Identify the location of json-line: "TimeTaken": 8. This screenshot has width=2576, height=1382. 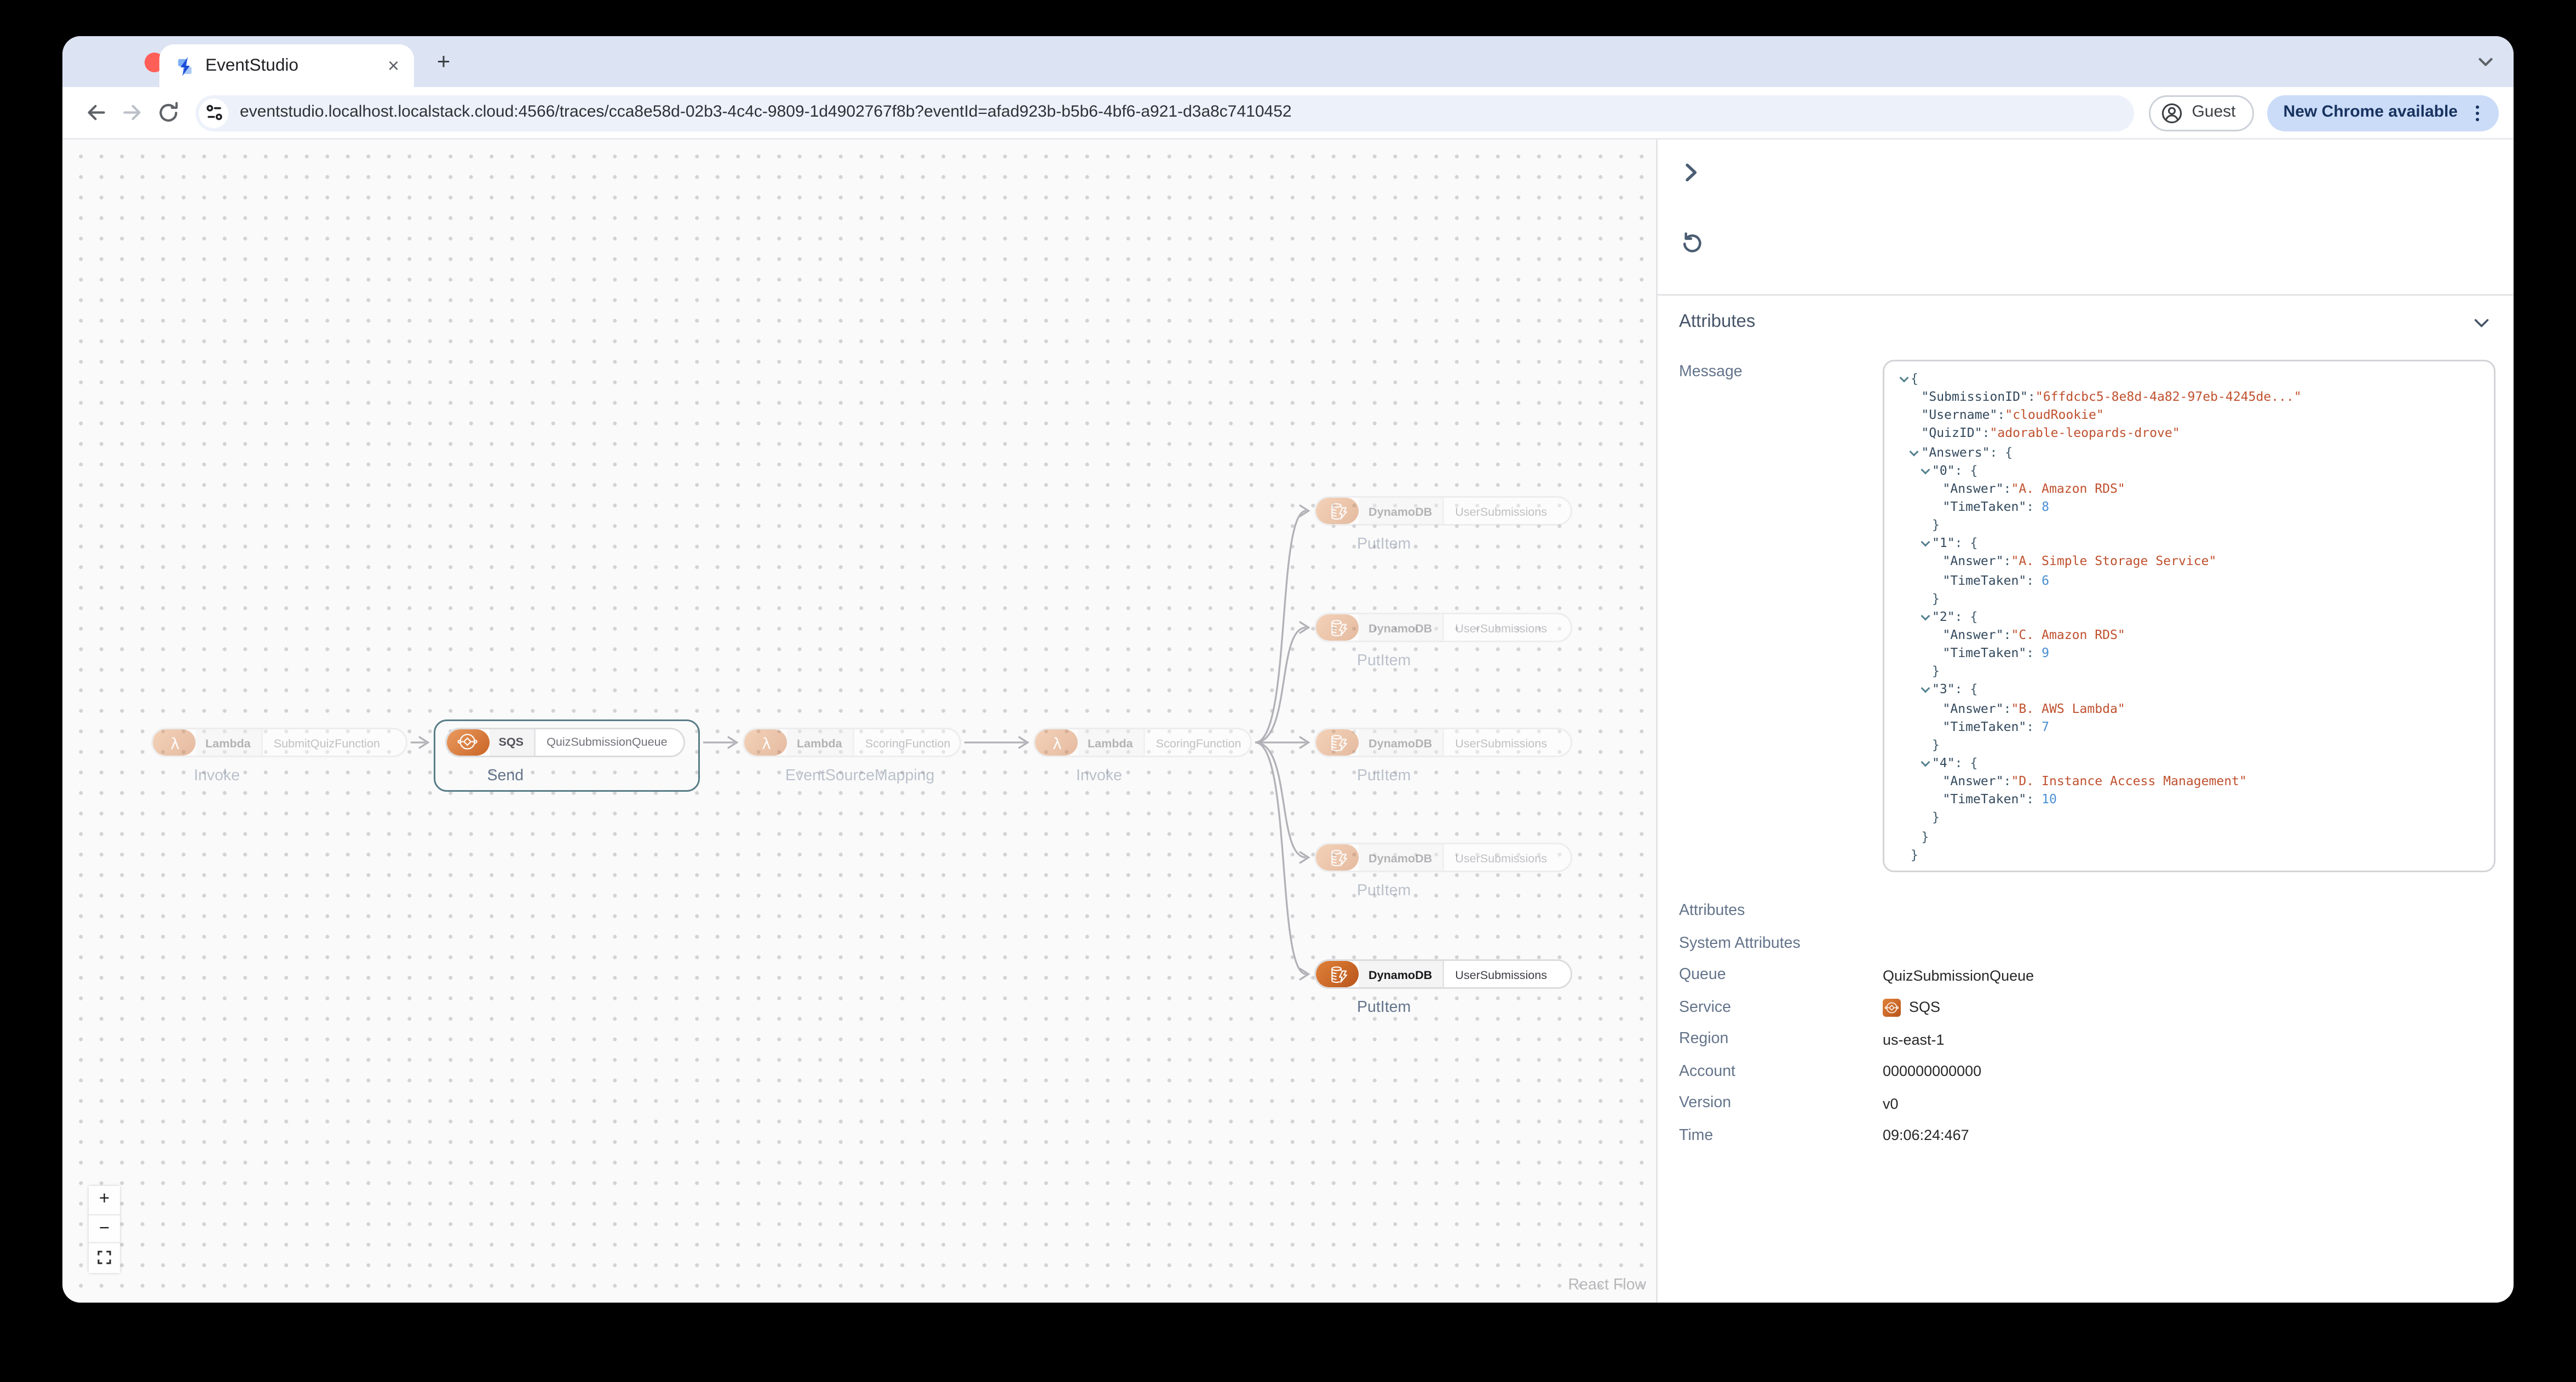
(1995, 506).